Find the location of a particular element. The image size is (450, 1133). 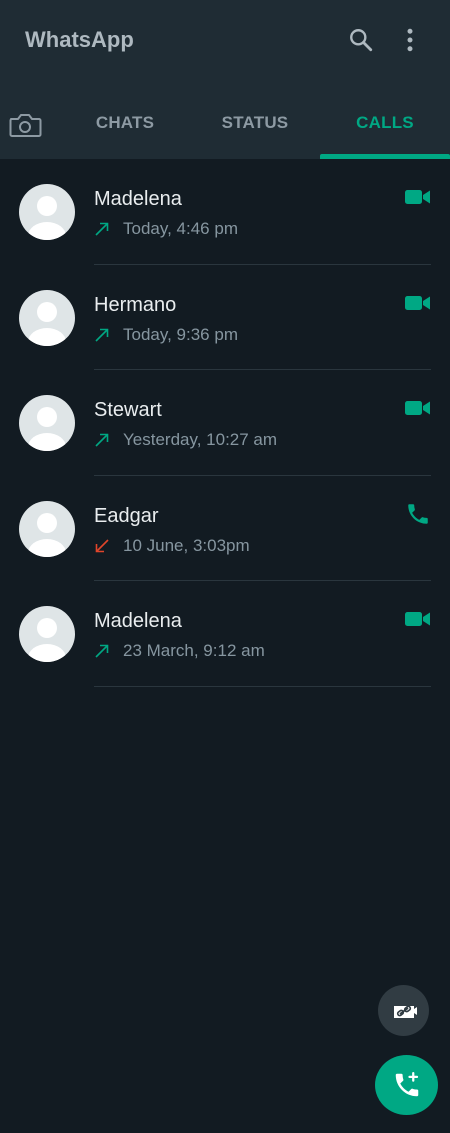

call-link-button is located at coordinates (403, 1010).